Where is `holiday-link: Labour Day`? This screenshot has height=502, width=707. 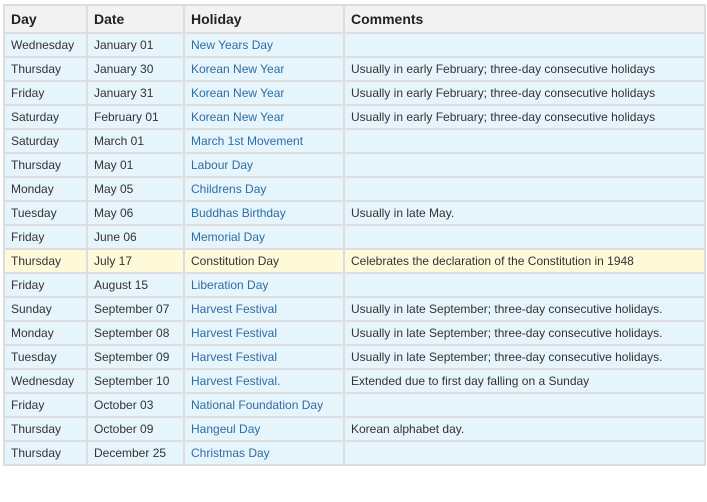 holiday-link: Labour Day is located at coordinates (264, 165).